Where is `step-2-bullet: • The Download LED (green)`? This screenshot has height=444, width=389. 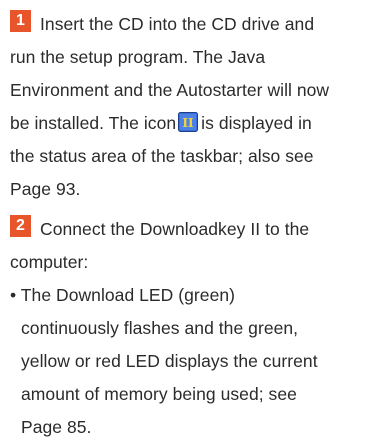
step-2-bullet: • The Download LED (green) is located at coordinates (197, 295).